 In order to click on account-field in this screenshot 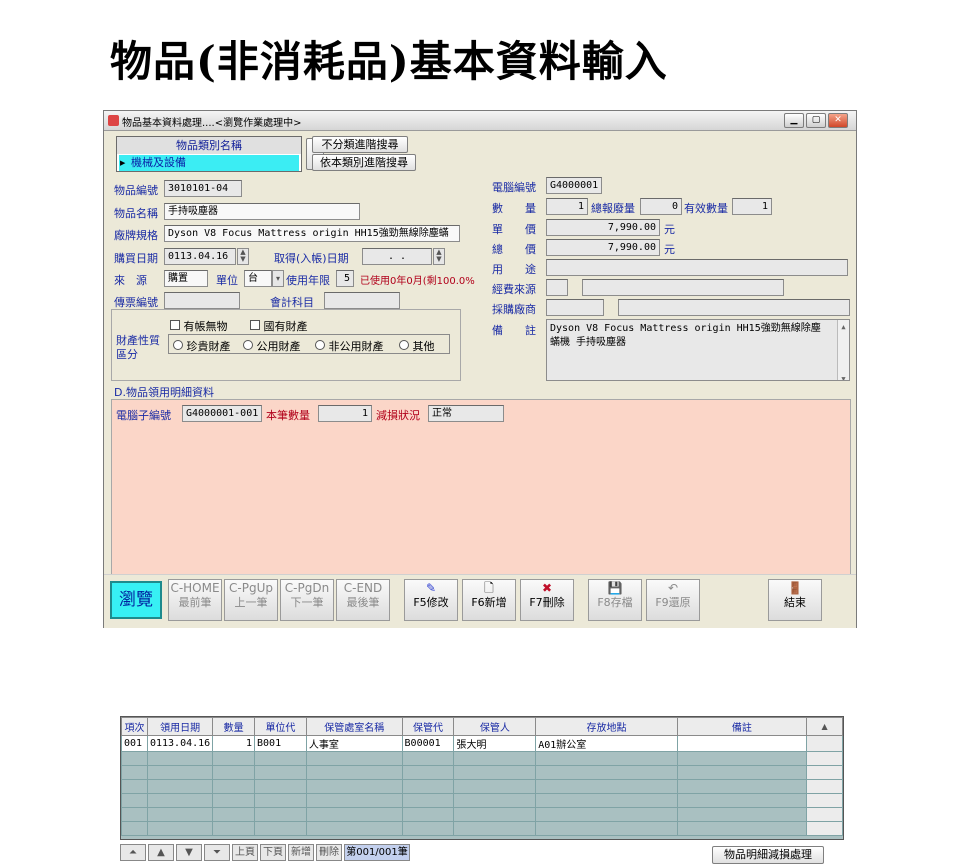, I will do `click(362, 300)`.